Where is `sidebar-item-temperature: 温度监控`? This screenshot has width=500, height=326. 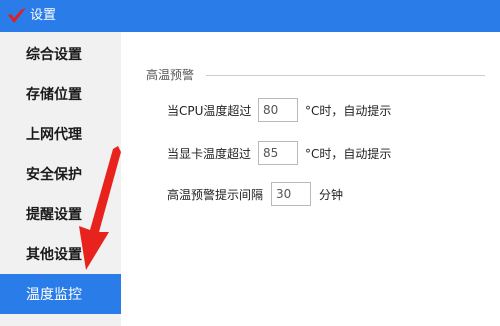 sidebar-item-temperature: 温度监控 is located at coordinates (60, 294).